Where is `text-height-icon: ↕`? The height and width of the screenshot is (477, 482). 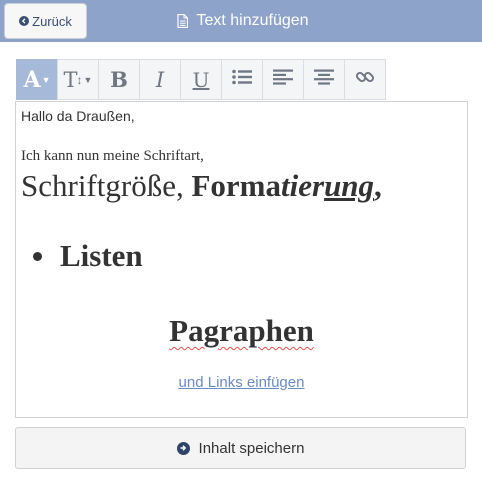
text-height-icon: ↕ is located at coordinates (79, 79).